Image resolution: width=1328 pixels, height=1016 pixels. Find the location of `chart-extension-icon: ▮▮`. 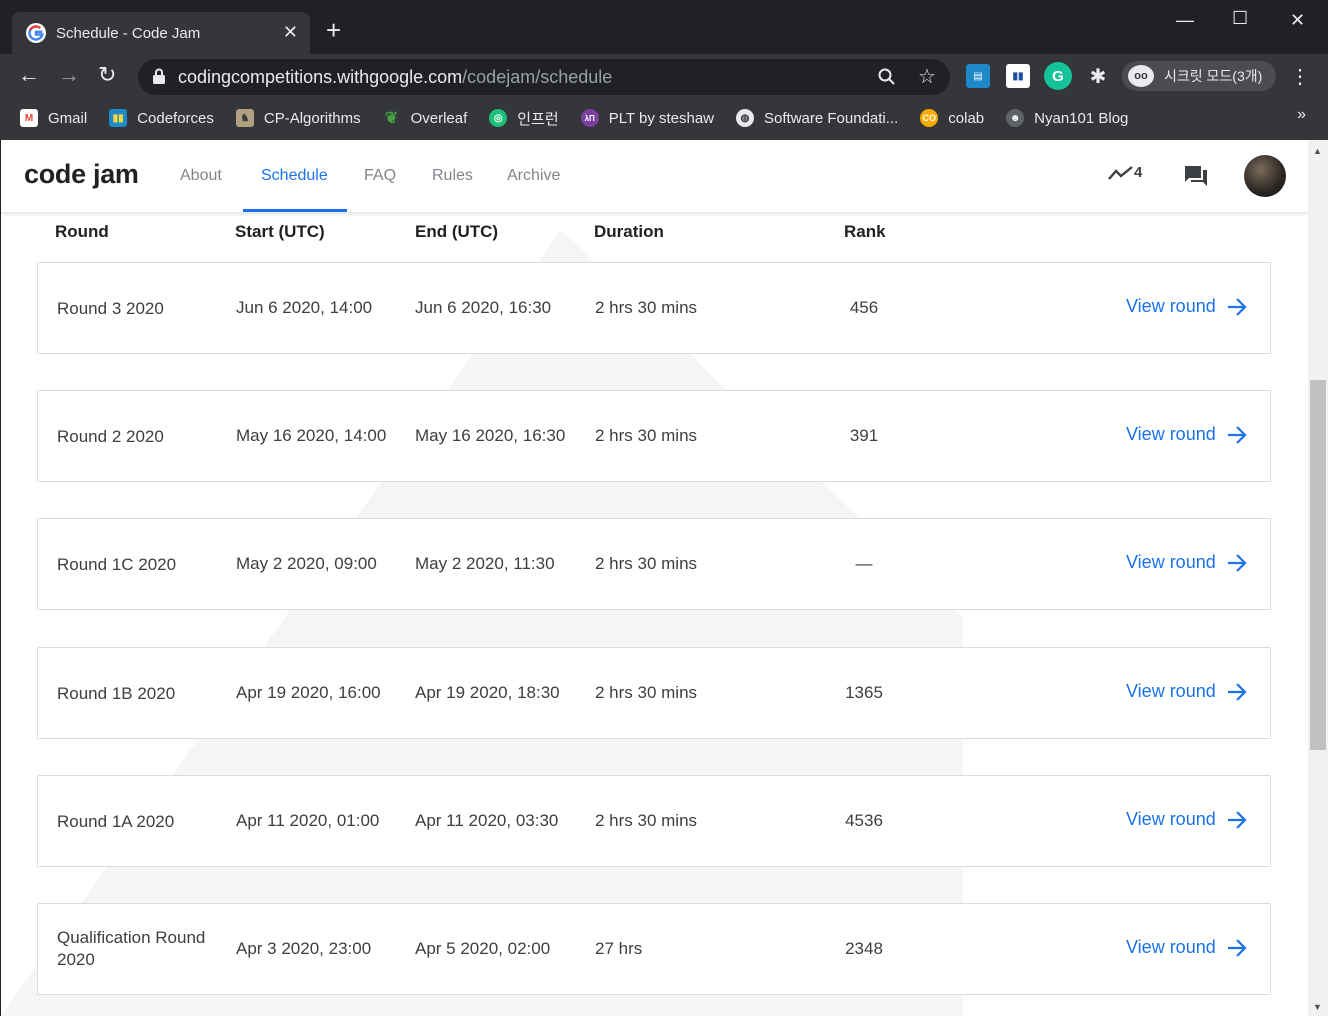

chart-extension-icon: ▮▮ is located at coordinates (1018, 76).